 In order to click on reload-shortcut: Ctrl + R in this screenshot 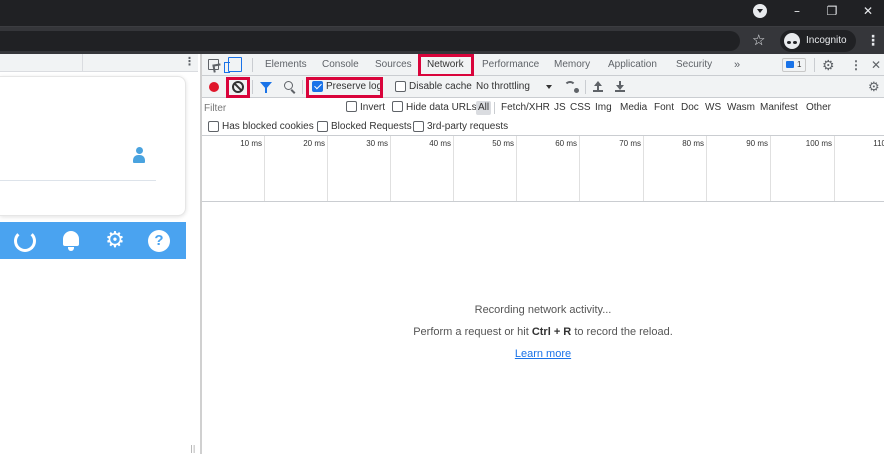, I will do `click(551, 332)`.